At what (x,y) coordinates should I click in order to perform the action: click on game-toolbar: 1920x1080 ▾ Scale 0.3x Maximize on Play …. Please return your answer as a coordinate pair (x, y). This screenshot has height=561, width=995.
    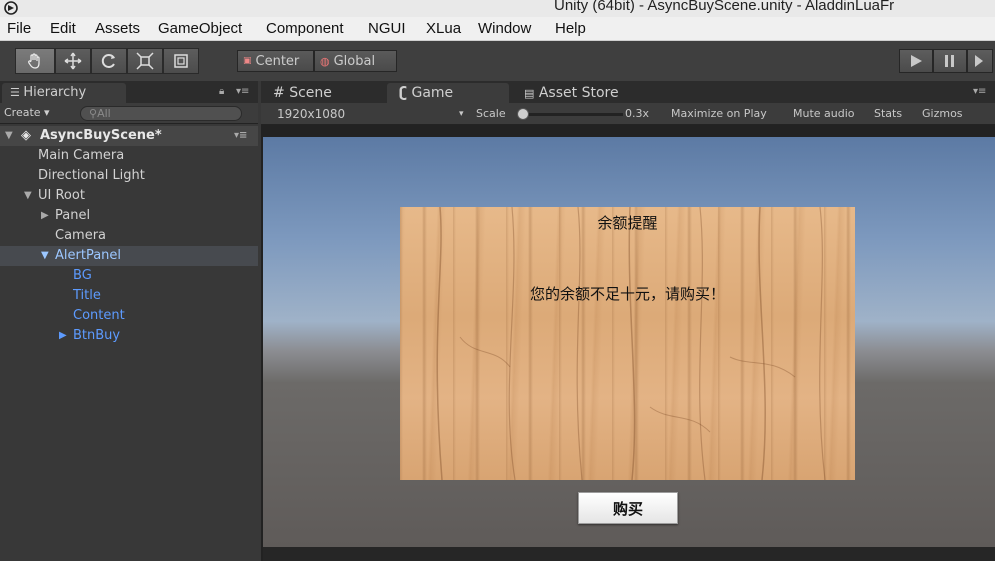
    Looking at the image, I should click on (628, 114).